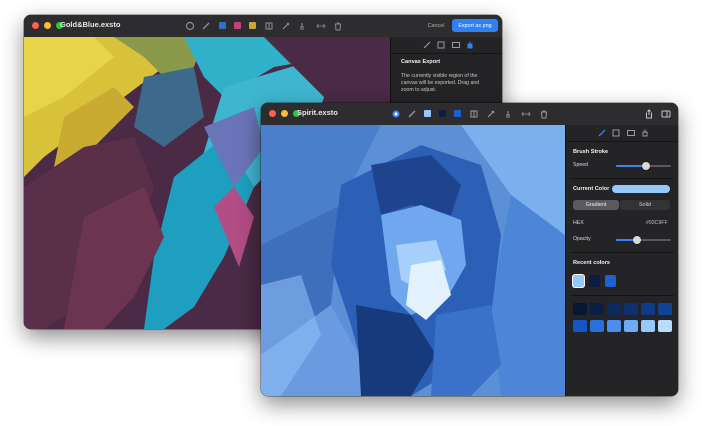  Describe the element at coordinates (440, 44) in the screenshot. I see `layers-tab-icon` at that location.